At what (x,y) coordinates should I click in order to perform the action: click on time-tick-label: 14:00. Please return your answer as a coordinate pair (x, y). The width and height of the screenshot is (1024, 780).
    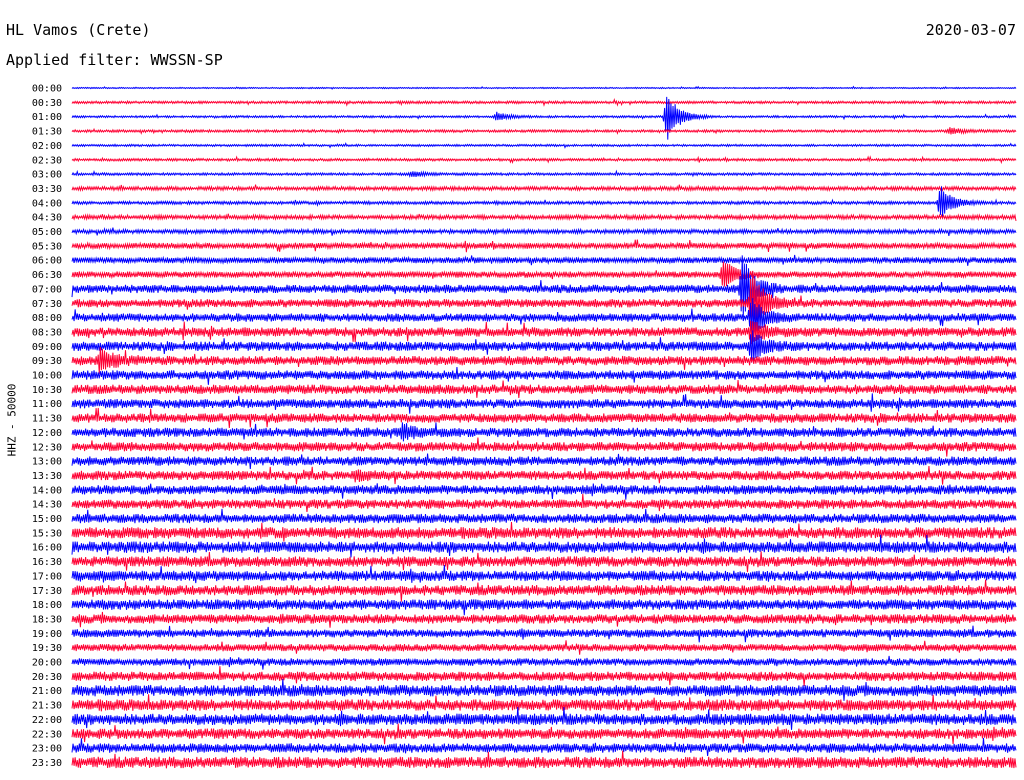
    Looking at the image, I should click on (47, 490).